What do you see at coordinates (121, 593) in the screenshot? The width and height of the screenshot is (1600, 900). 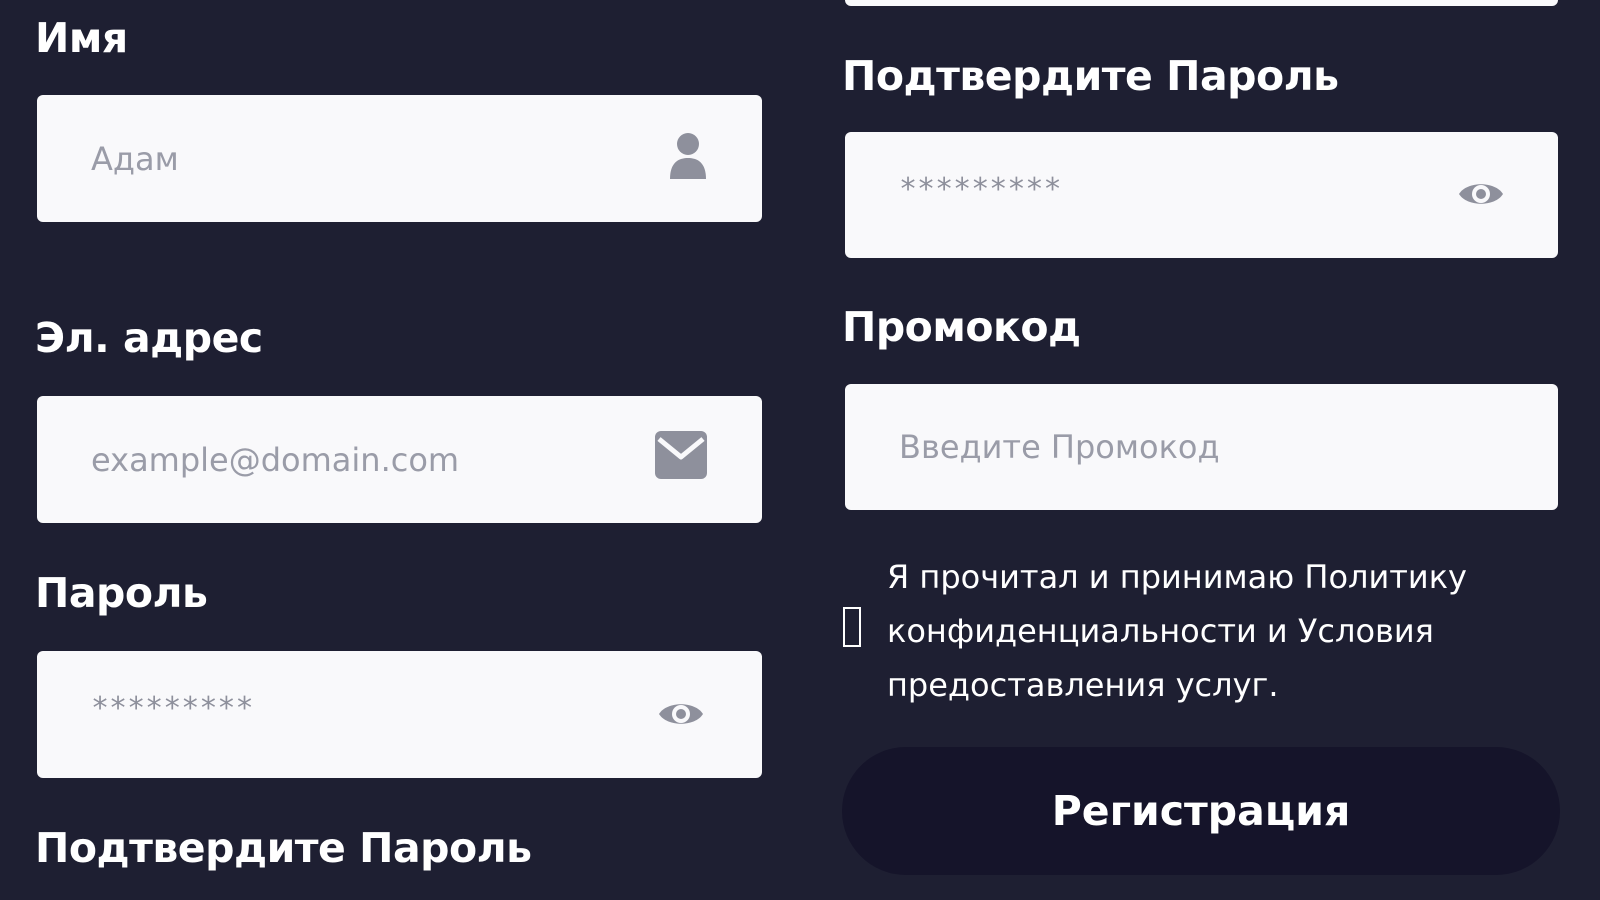 I see `password-label: Пароль` at bounding box center [121, 593].